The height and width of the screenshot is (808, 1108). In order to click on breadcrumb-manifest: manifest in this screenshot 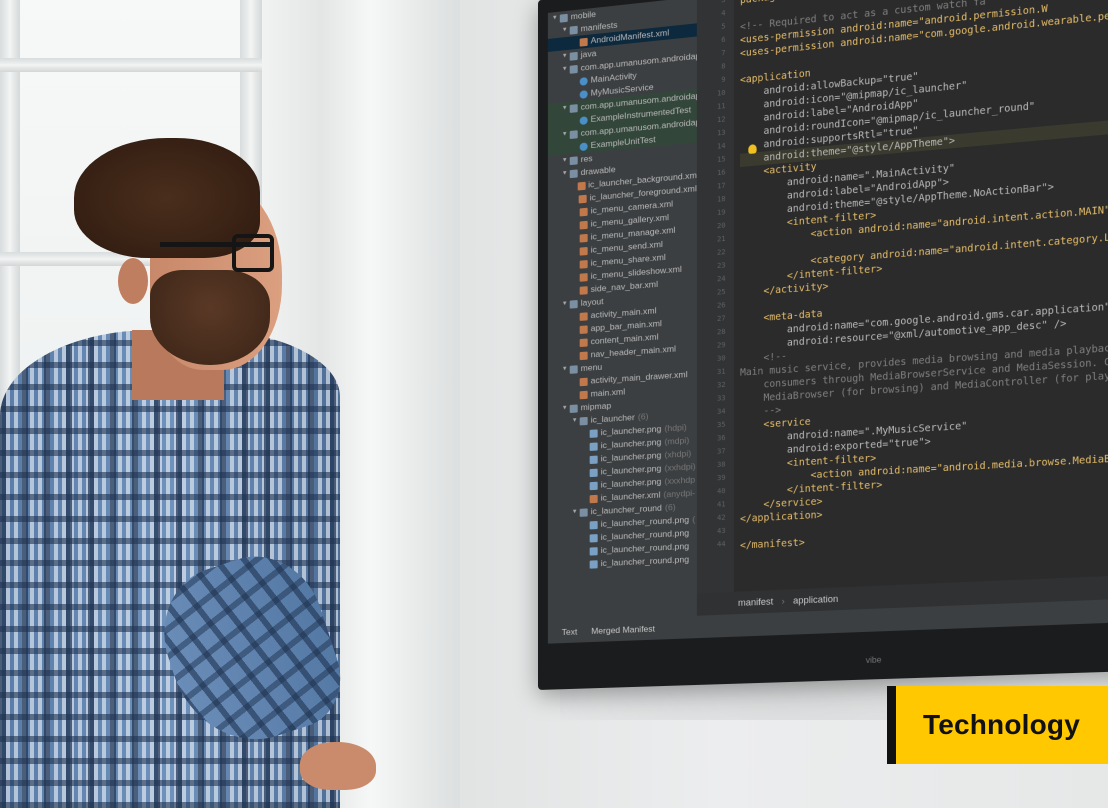, I will do `click(755, 602)`.